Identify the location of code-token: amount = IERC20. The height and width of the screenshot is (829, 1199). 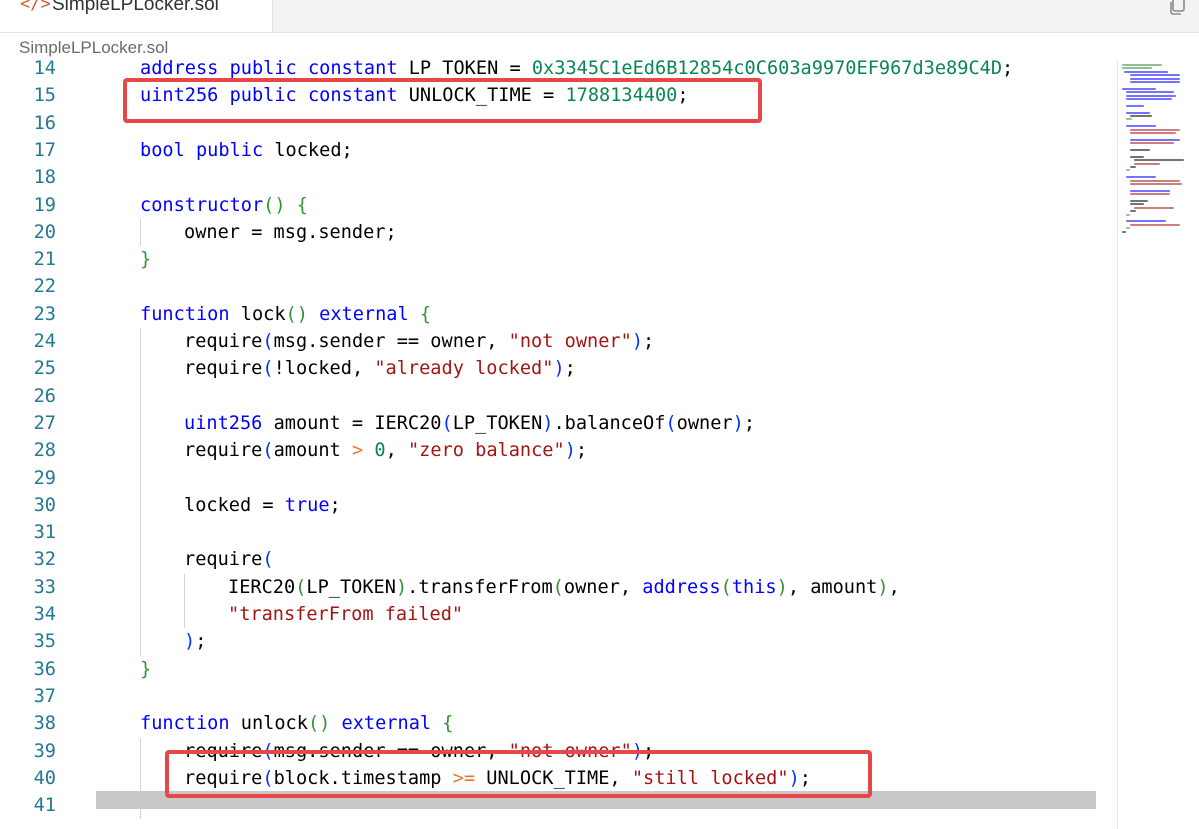
(352, 423).